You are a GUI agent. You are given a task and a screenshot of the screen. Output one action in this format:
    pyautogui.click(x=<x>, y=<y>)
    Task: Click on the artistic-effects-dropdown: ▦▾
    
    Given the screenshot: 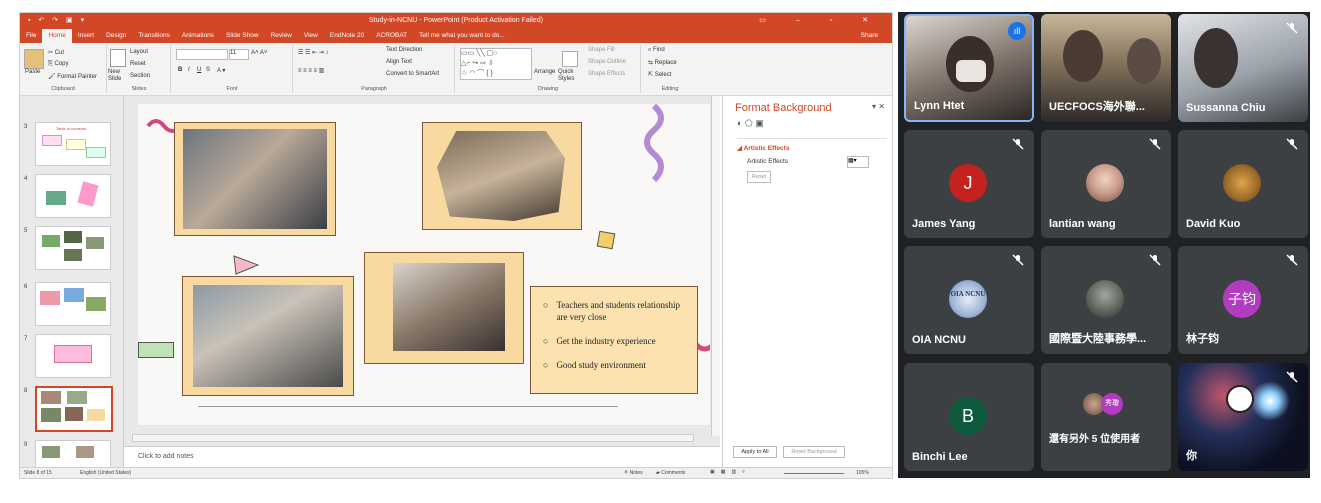 What is the action you would take?
    pyautogui.click(x=858, y=162)
    